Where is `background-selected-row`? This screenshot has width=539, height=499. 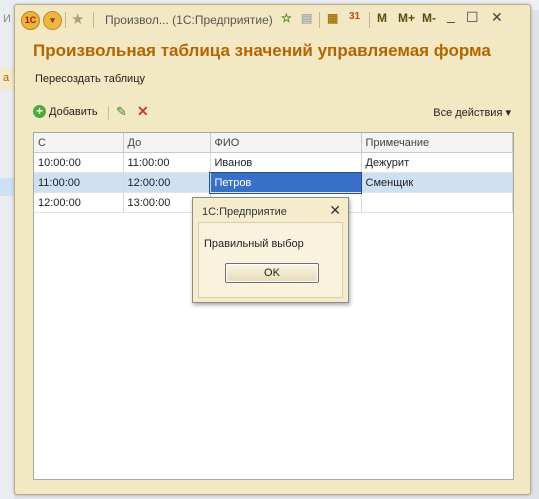 background-selected-row is located at coordinates (7, 187).